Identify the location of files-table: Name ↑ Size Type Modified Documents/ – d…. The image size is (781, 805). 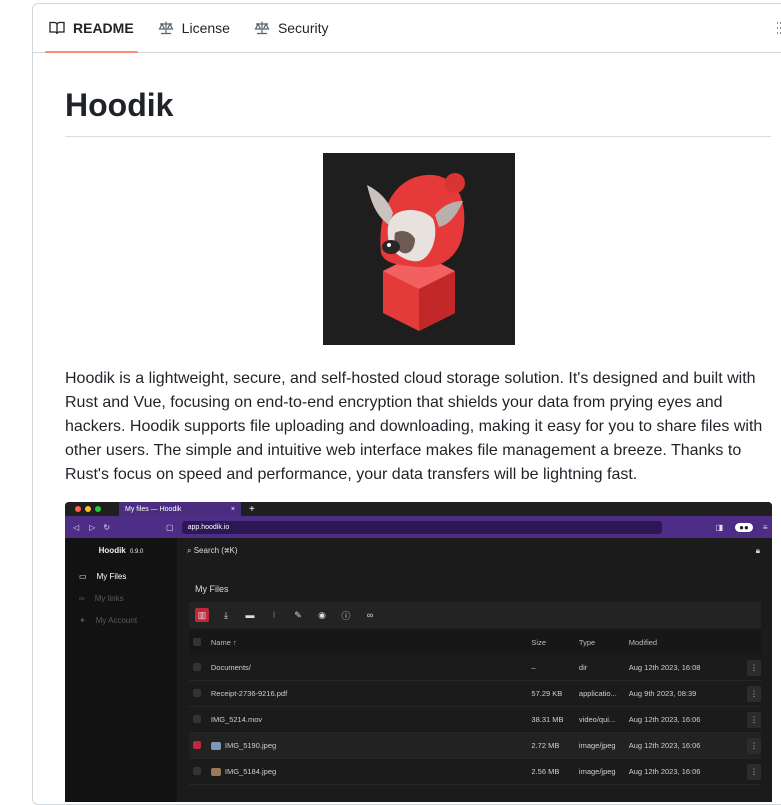
(475, 707).